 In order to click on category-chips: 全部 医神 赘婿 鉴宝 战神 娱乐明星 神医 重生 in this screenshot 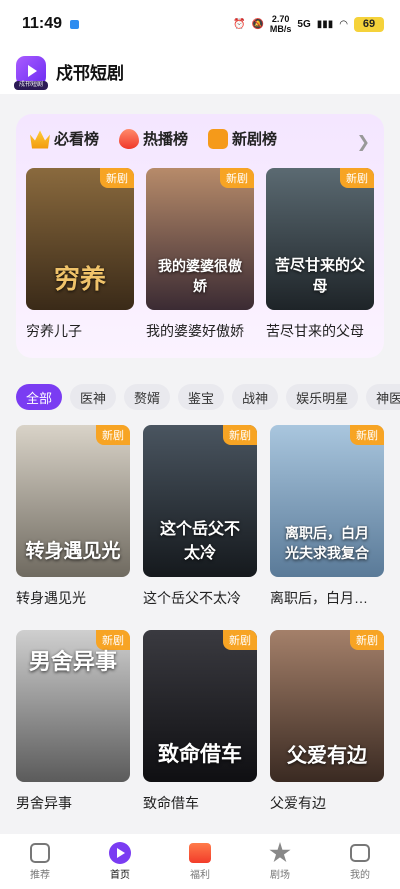, I will do `click(208, 397)`.